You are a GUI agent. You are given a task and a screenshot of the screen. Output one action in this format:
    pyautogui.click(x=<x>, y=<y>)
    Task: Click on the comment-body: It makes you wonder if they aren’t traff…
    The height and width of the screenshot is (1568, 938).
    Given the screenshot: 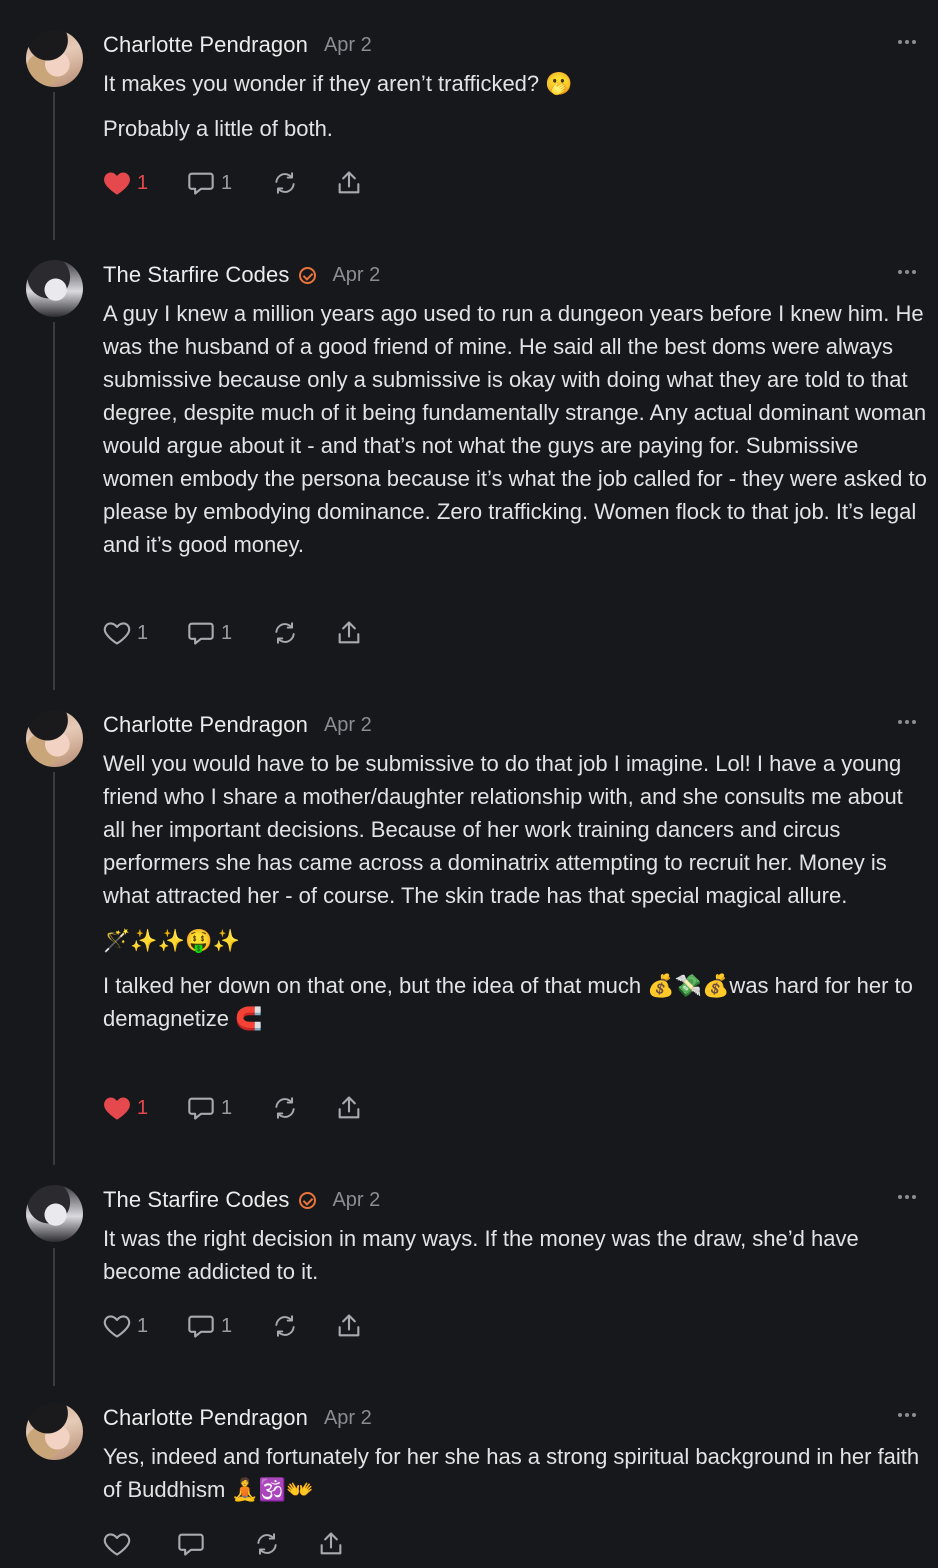 What is the action you would take?
    pyautogui.click(x=516, y=106)
    